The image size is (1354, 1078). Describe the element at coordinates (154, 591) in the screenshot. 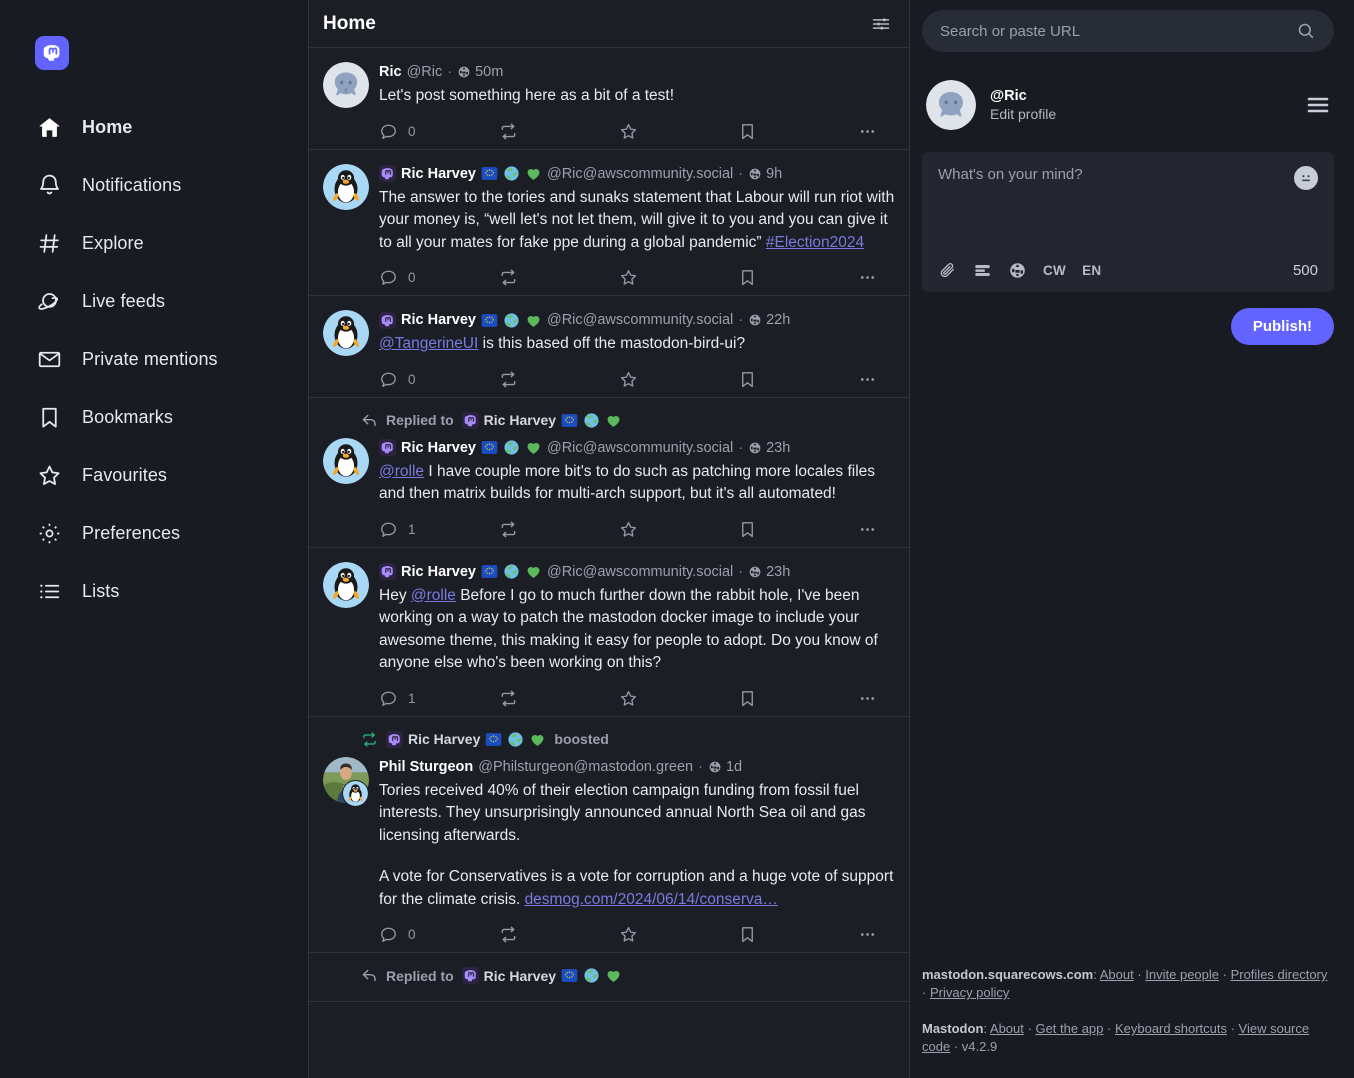

I see `sidebar-item-lists: Lists` at that location.